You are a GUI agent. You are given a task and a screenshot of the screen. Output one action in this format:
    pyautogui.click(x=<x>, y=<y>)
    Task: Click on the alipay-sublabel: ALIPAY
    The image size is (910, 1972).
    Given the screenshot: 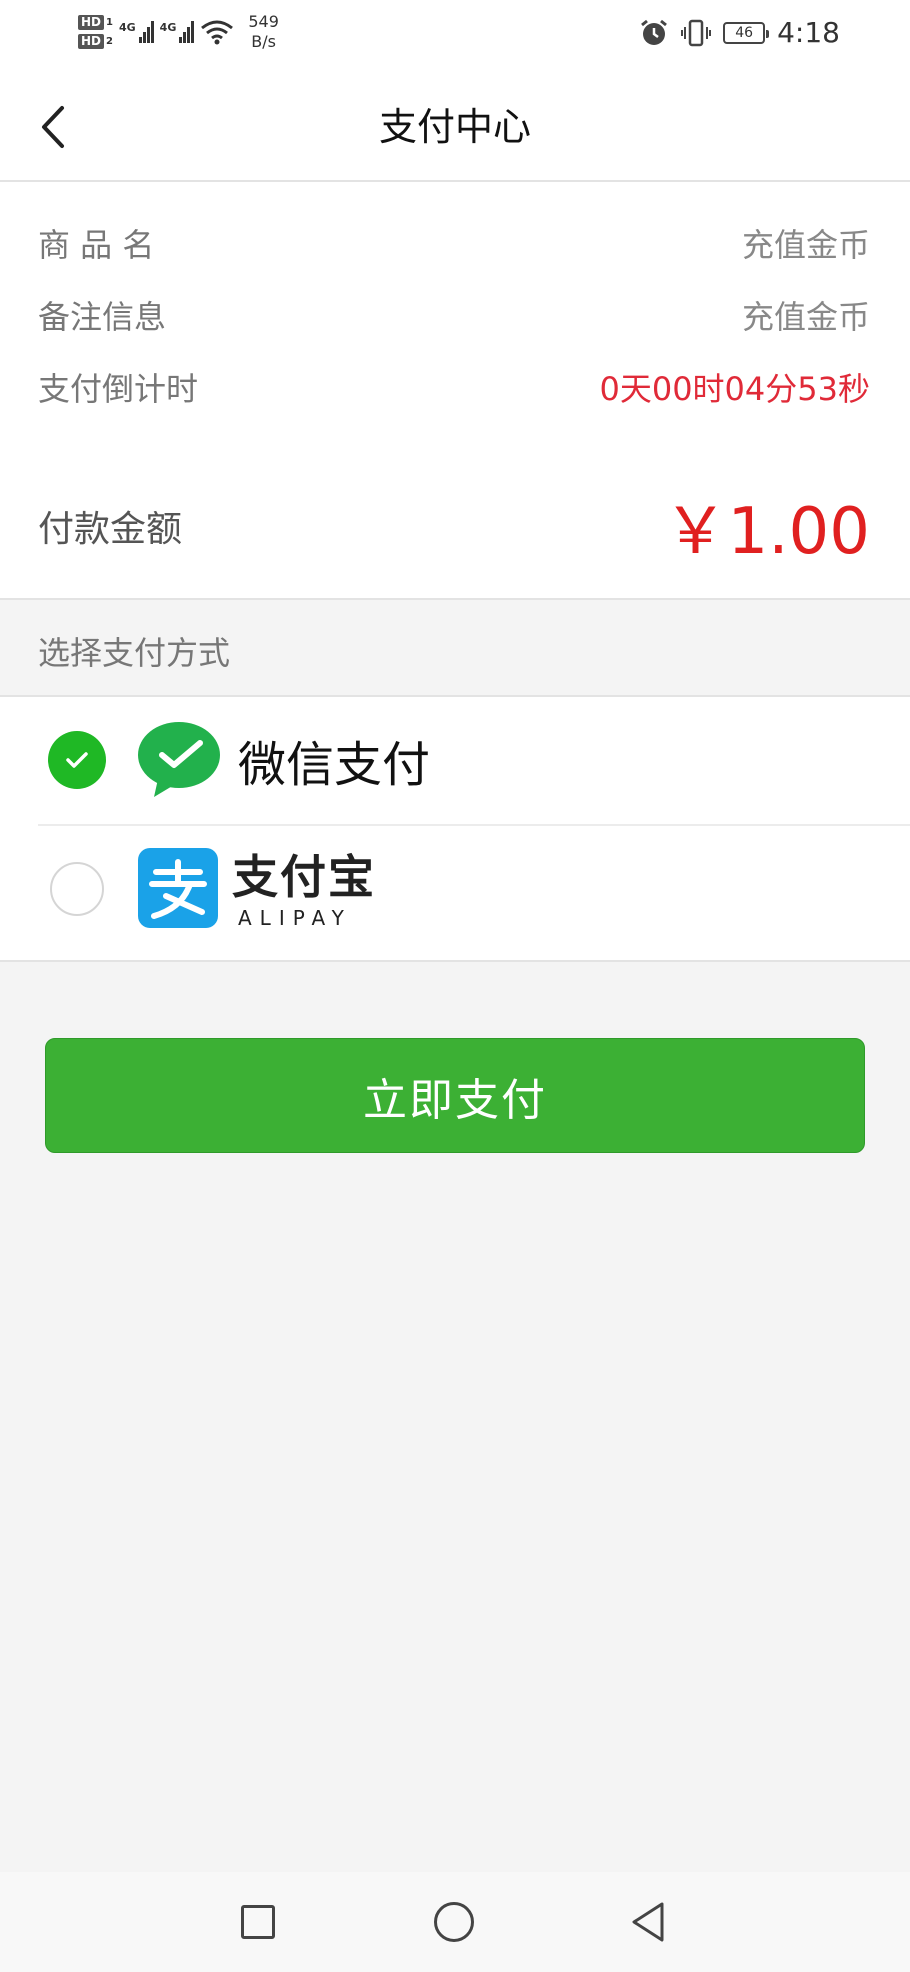 What is the action you would take?
    pyautogui.click(x=295, y=918)
    